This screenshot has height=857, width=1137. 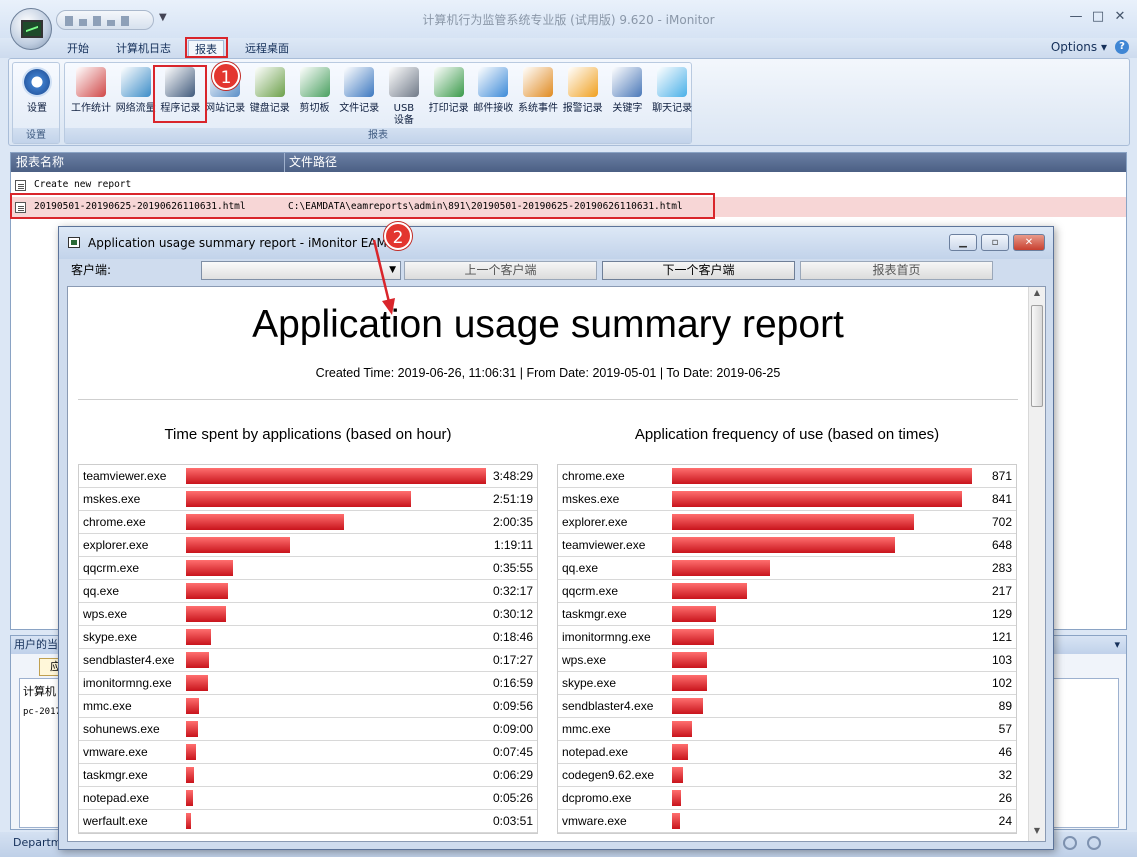 What do you see at coordinates (538, 97) in the screenshot?
I see `system-event-button: 系统事件` at bounding box center [538, 97].